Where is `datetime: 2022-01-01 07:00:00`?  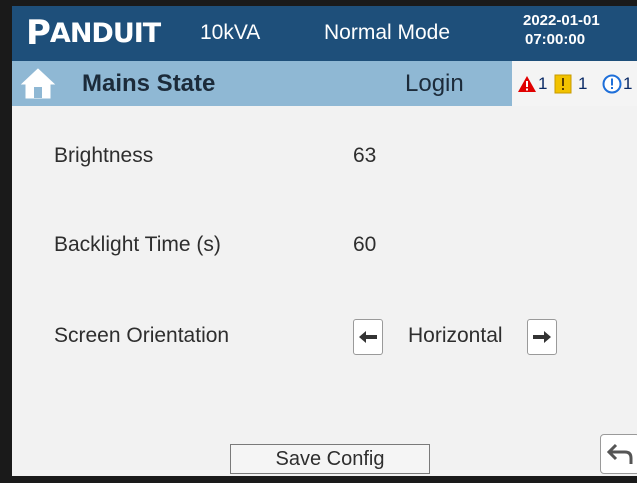
datetime: 2022-01-01 07:00:00 is located at coordinates (561, 30).